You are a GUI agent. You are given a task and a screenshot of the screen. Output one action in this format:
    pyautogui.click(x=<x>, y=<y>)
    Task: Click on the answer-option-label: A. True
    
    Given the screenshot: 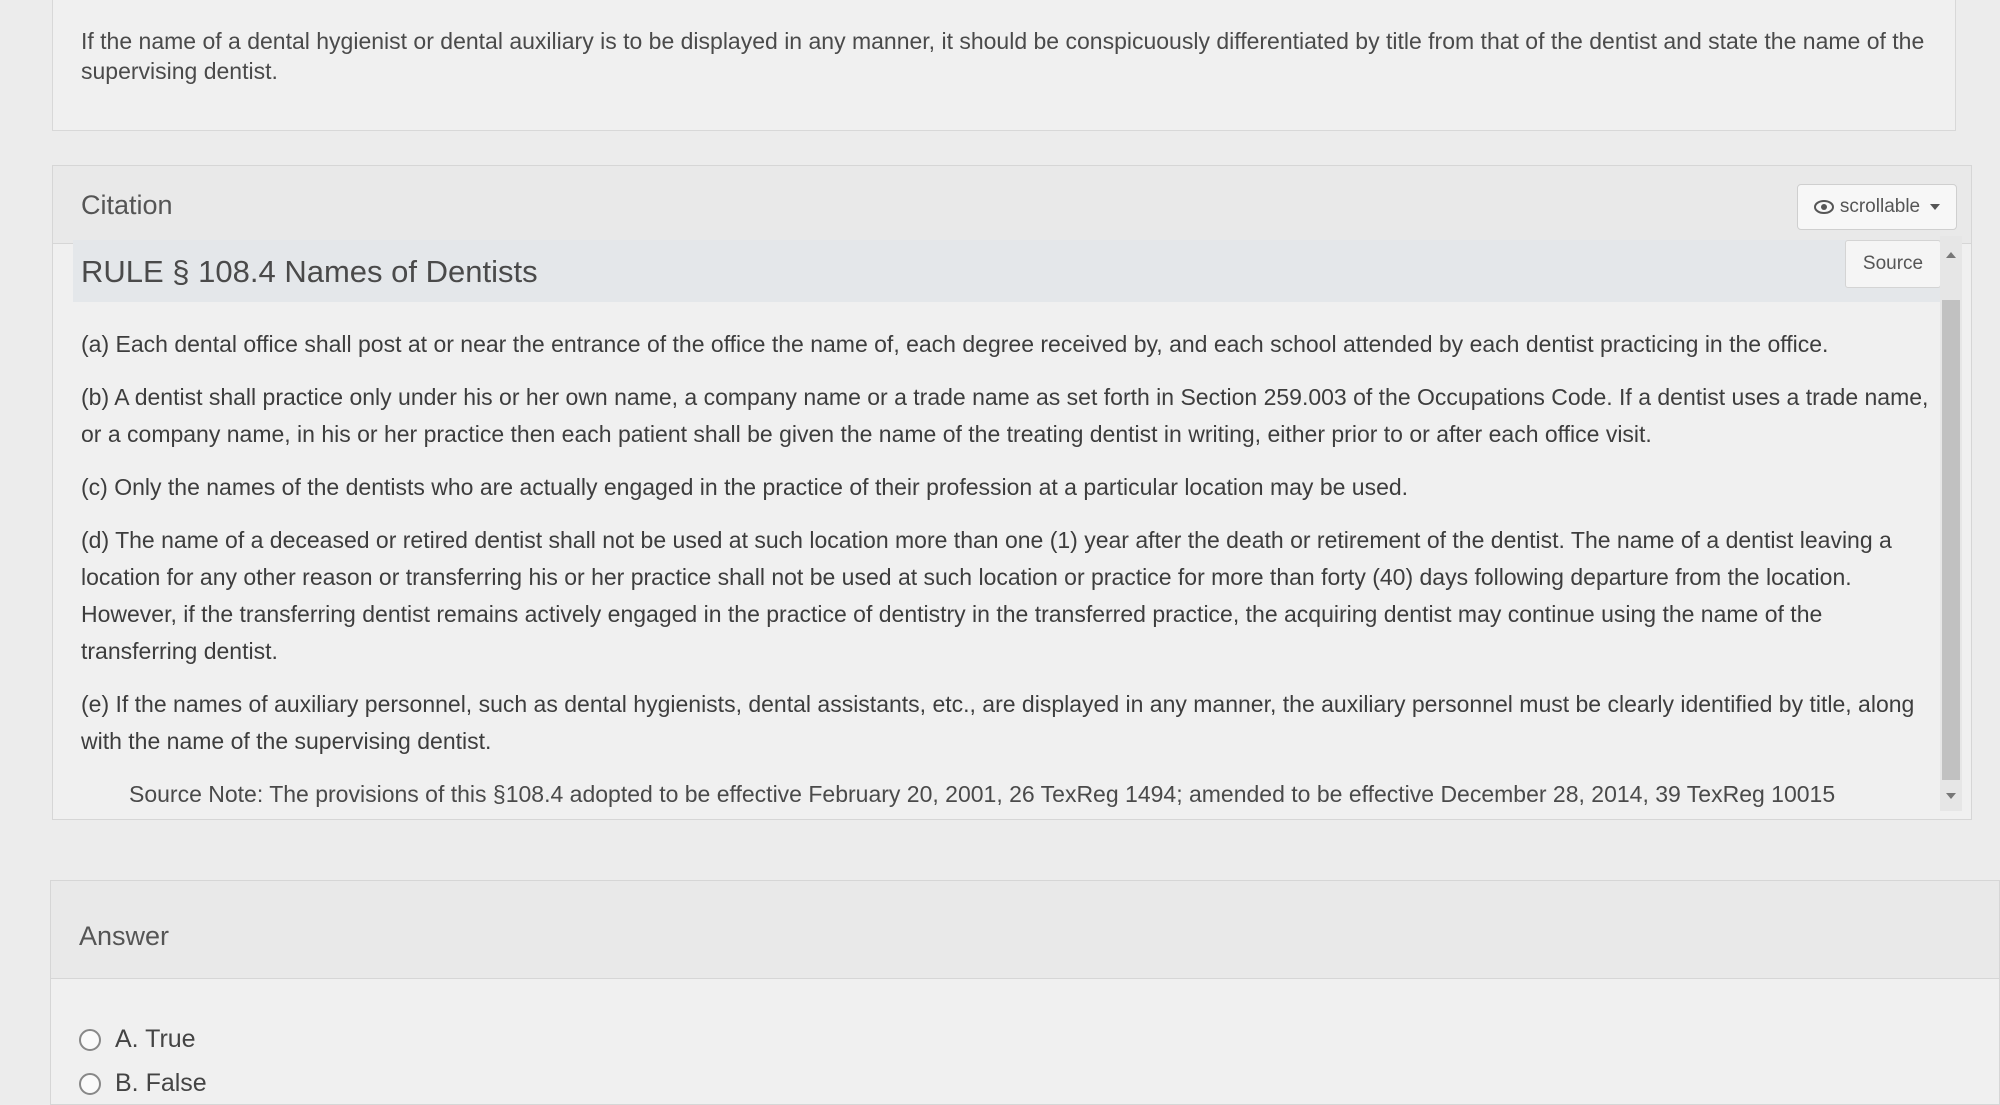 What is the action you would take?
    pyautogui.click(x=155, y=1039)
    